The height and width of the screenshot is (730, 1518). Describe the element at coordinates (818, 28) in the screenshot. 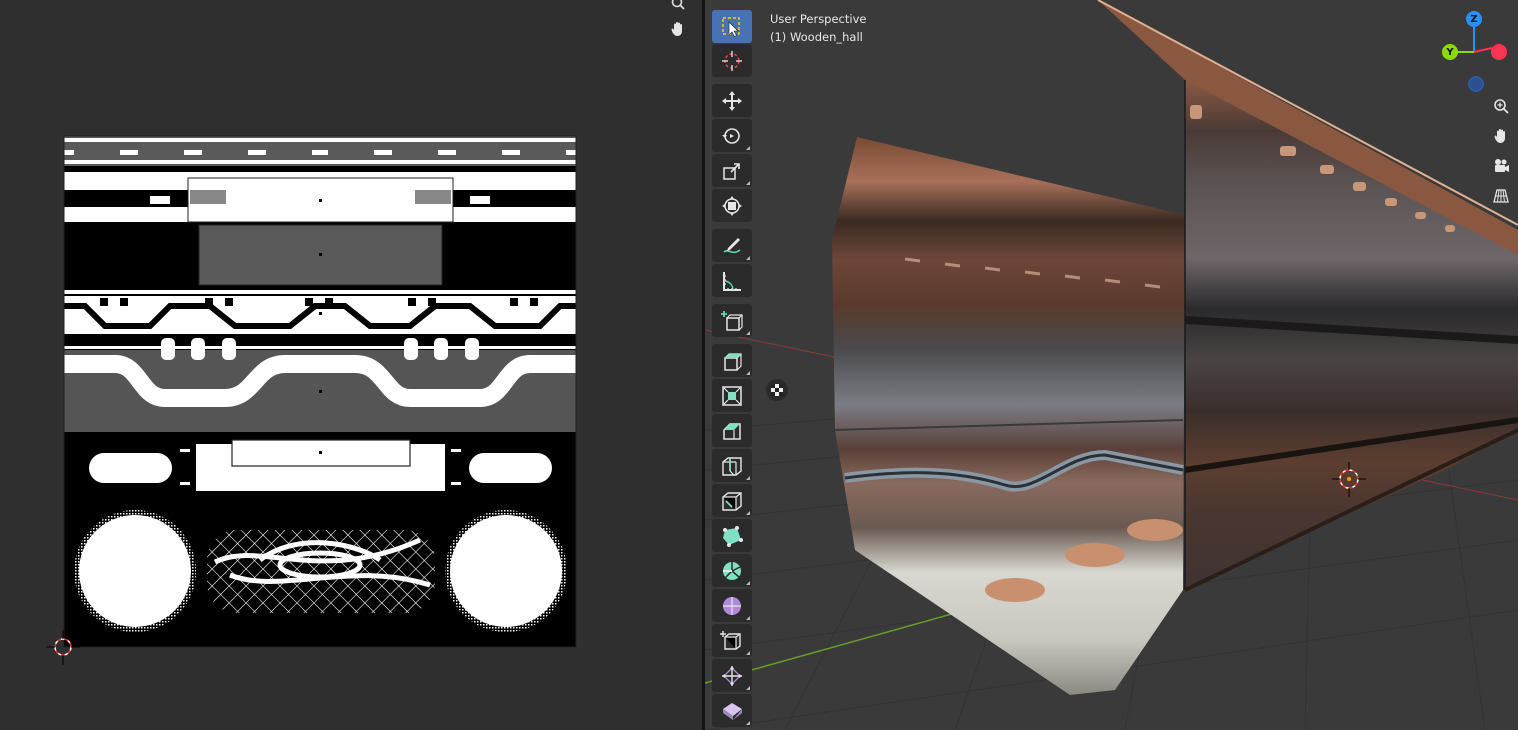

I see `viewport-info: User Perspective (1) Wooden_hall` at that location.